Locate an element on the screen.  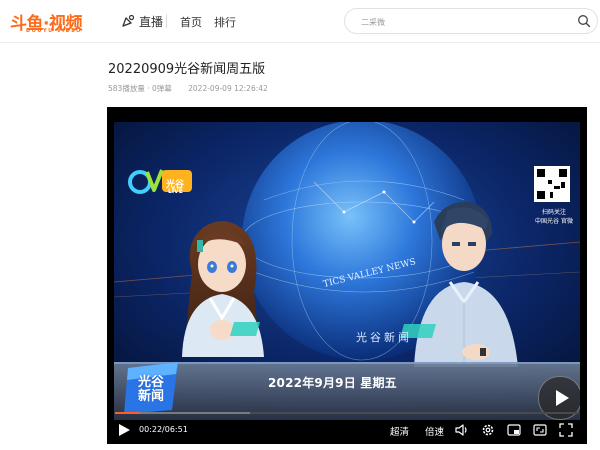
progress-played is located at coordinates (127, 413).